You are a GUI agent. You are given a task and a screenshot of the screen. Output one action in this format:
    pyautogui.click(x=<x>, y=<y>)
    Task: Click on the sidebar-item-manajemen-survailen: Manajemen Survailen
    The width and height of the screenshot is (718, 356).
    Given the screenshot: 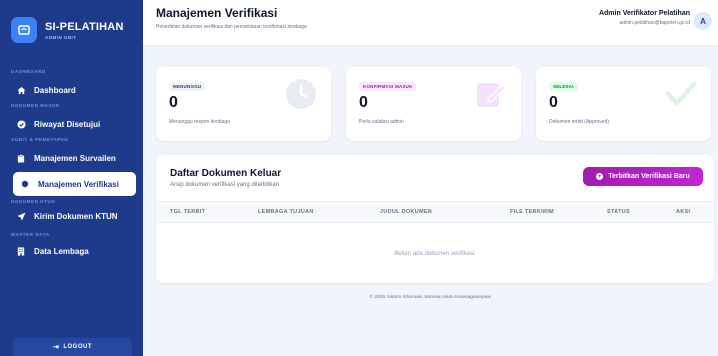 What is the action you would take?
    pyautogui.click(x=73, y=158)
    